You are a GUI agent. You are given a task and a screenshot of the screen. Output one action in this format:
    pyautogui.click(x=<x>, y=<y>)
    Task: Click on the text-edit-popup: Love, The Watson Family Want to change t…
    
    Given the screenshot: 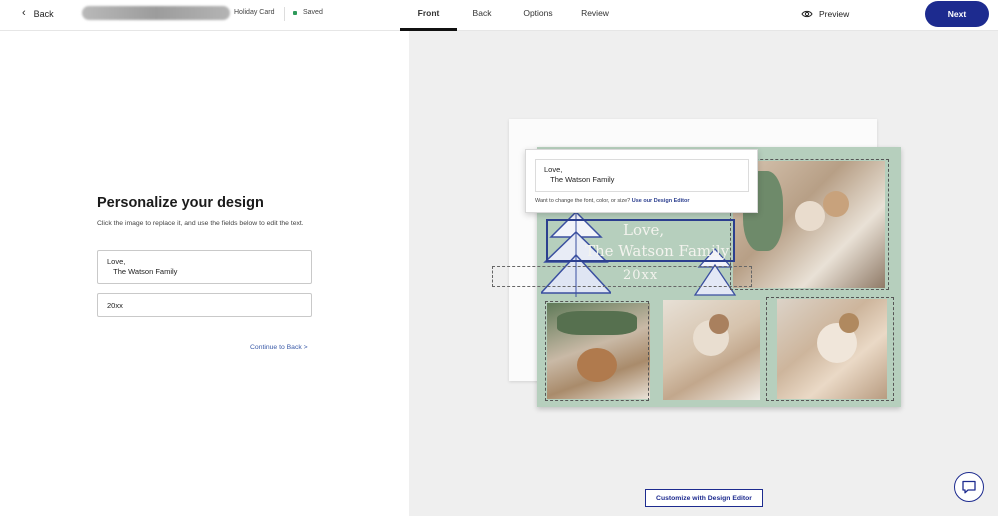 What is the action you would take?
    pyautogui.click(x=641, y=181)
    